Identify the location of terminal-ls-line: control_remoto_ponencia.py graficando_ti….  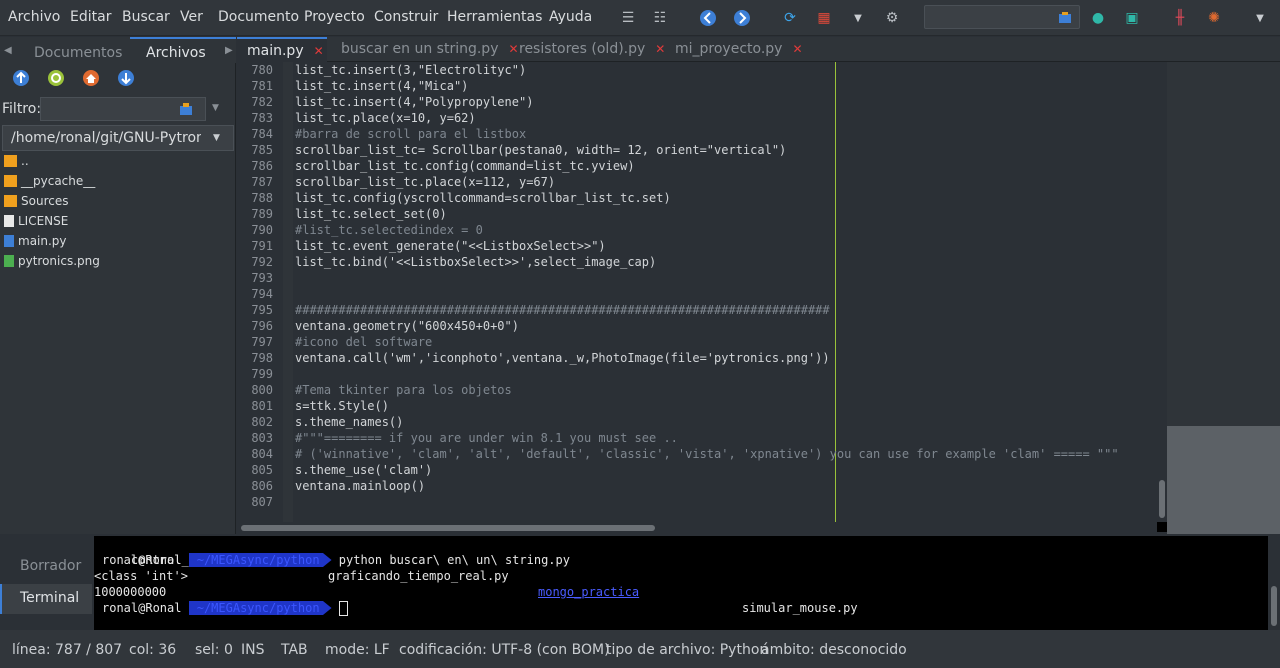
(480, 575).